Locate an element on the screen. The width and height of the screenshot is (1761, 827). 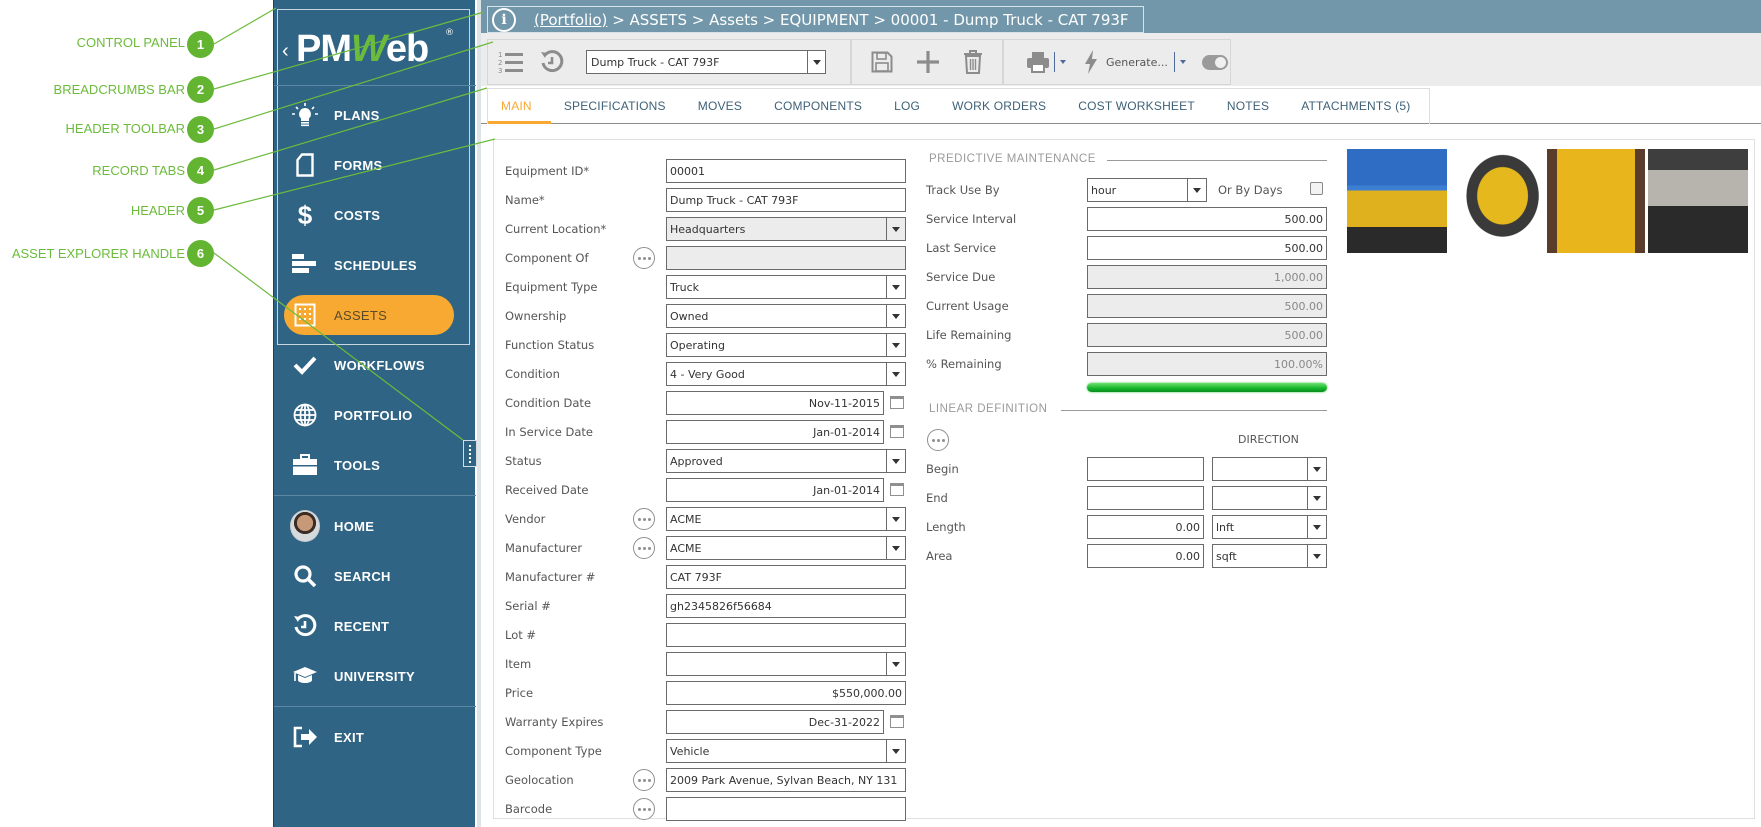
delete-icon is located at coordinates (973, 62).